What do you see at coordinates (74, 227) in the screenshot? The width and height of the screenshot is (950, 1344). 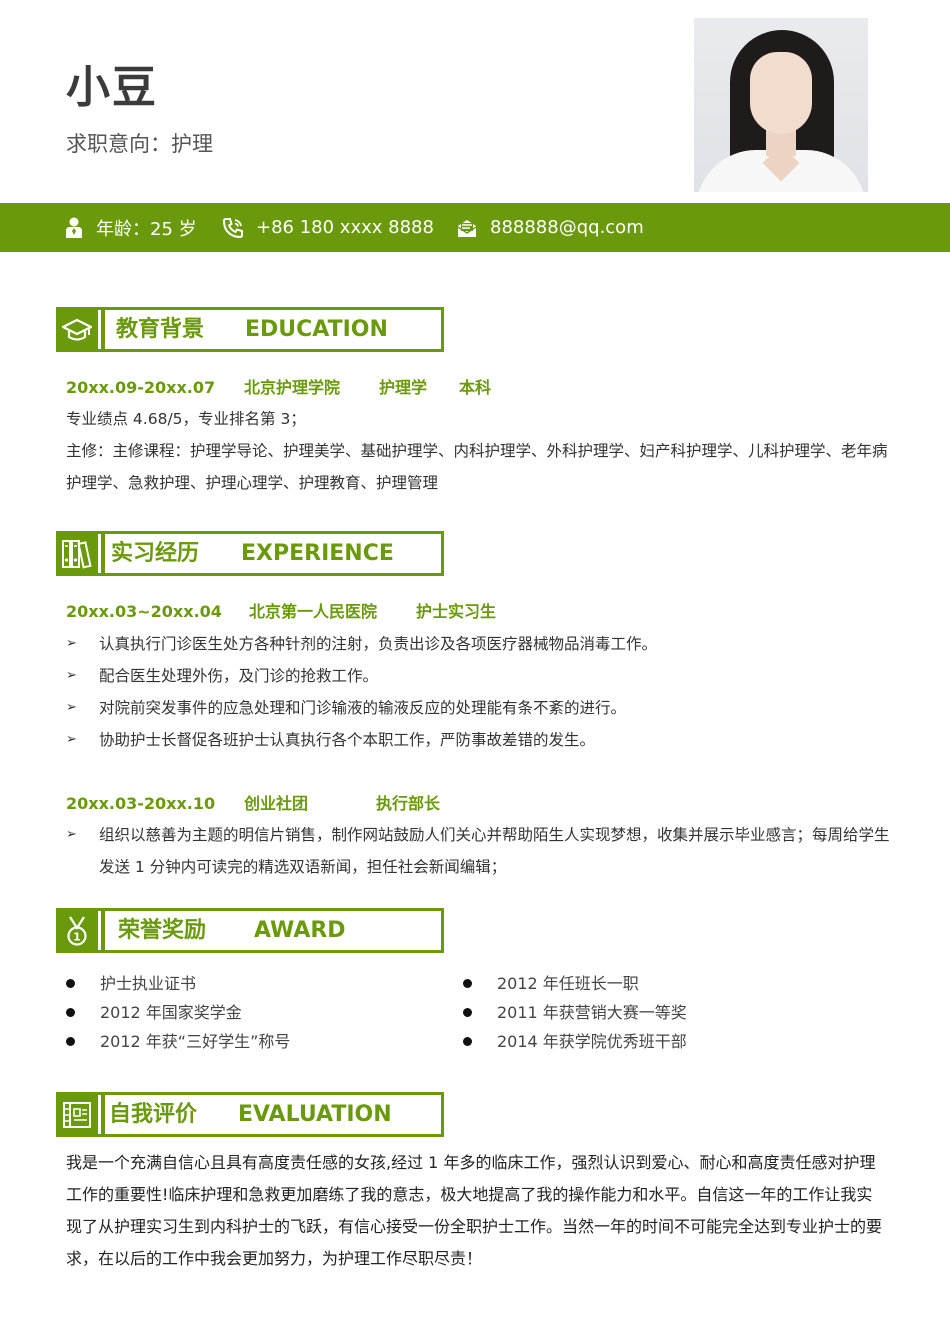 I see `person-icon` at bounding box center [74, 227].